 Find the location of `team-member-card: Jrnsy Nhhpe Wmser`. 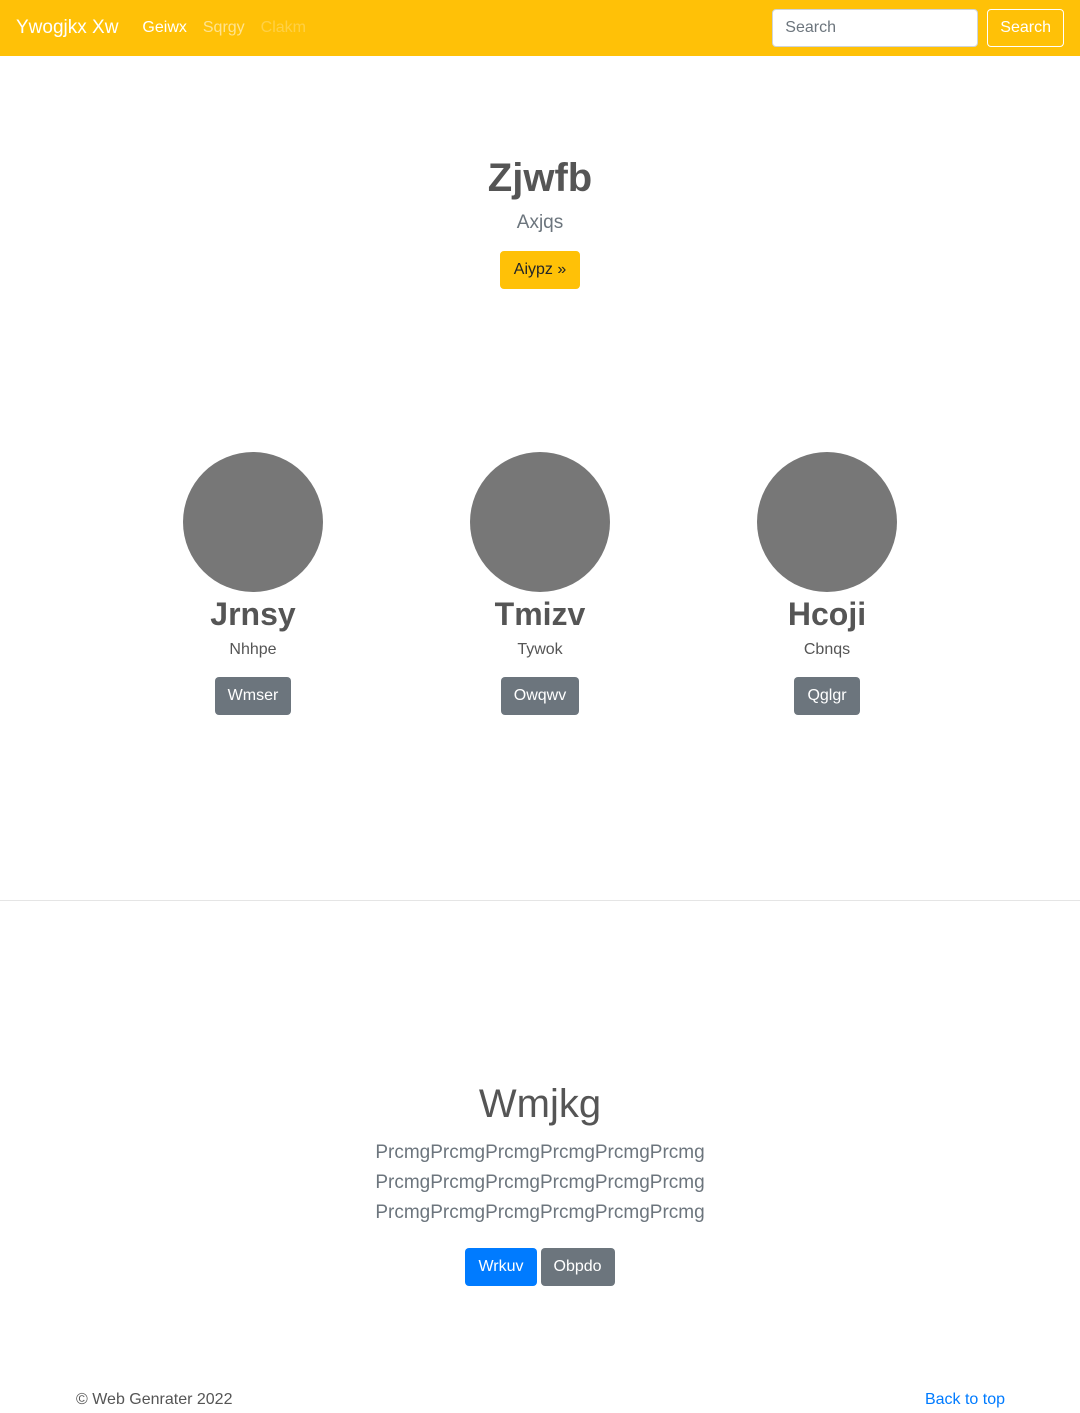

team-member-card: Jrnsy Nhhpe Wmser is located at coordinates (253, 583).